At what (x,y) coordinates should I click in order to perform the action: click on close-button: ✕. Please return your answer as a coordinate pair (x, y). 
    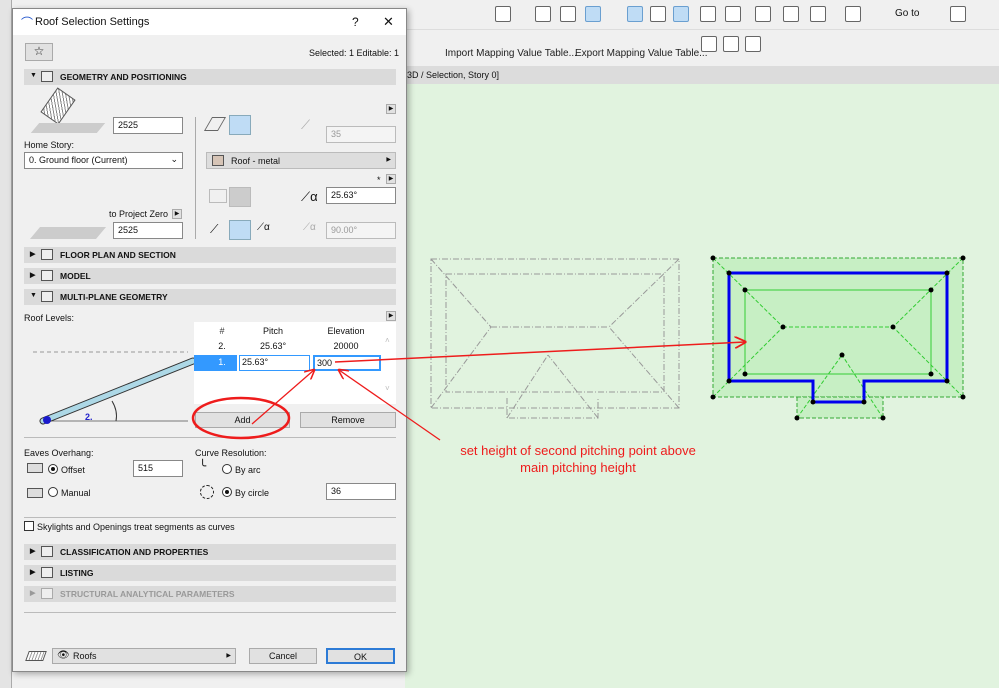
    Looking at the image, I should click on (388, 22).